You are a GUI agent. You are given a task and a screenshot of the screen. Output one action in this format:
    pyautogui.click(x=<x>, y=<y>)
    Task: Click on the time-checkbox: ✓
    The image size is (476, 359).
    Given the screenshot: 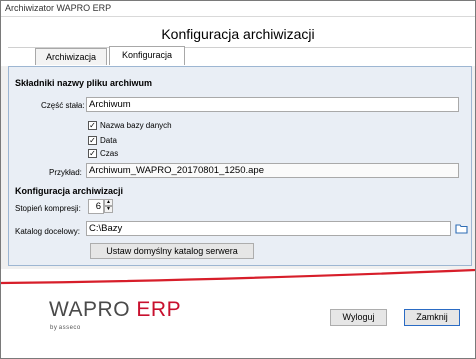 What is the action you would take?
    pyautogui.click(x=92, y=153)
    